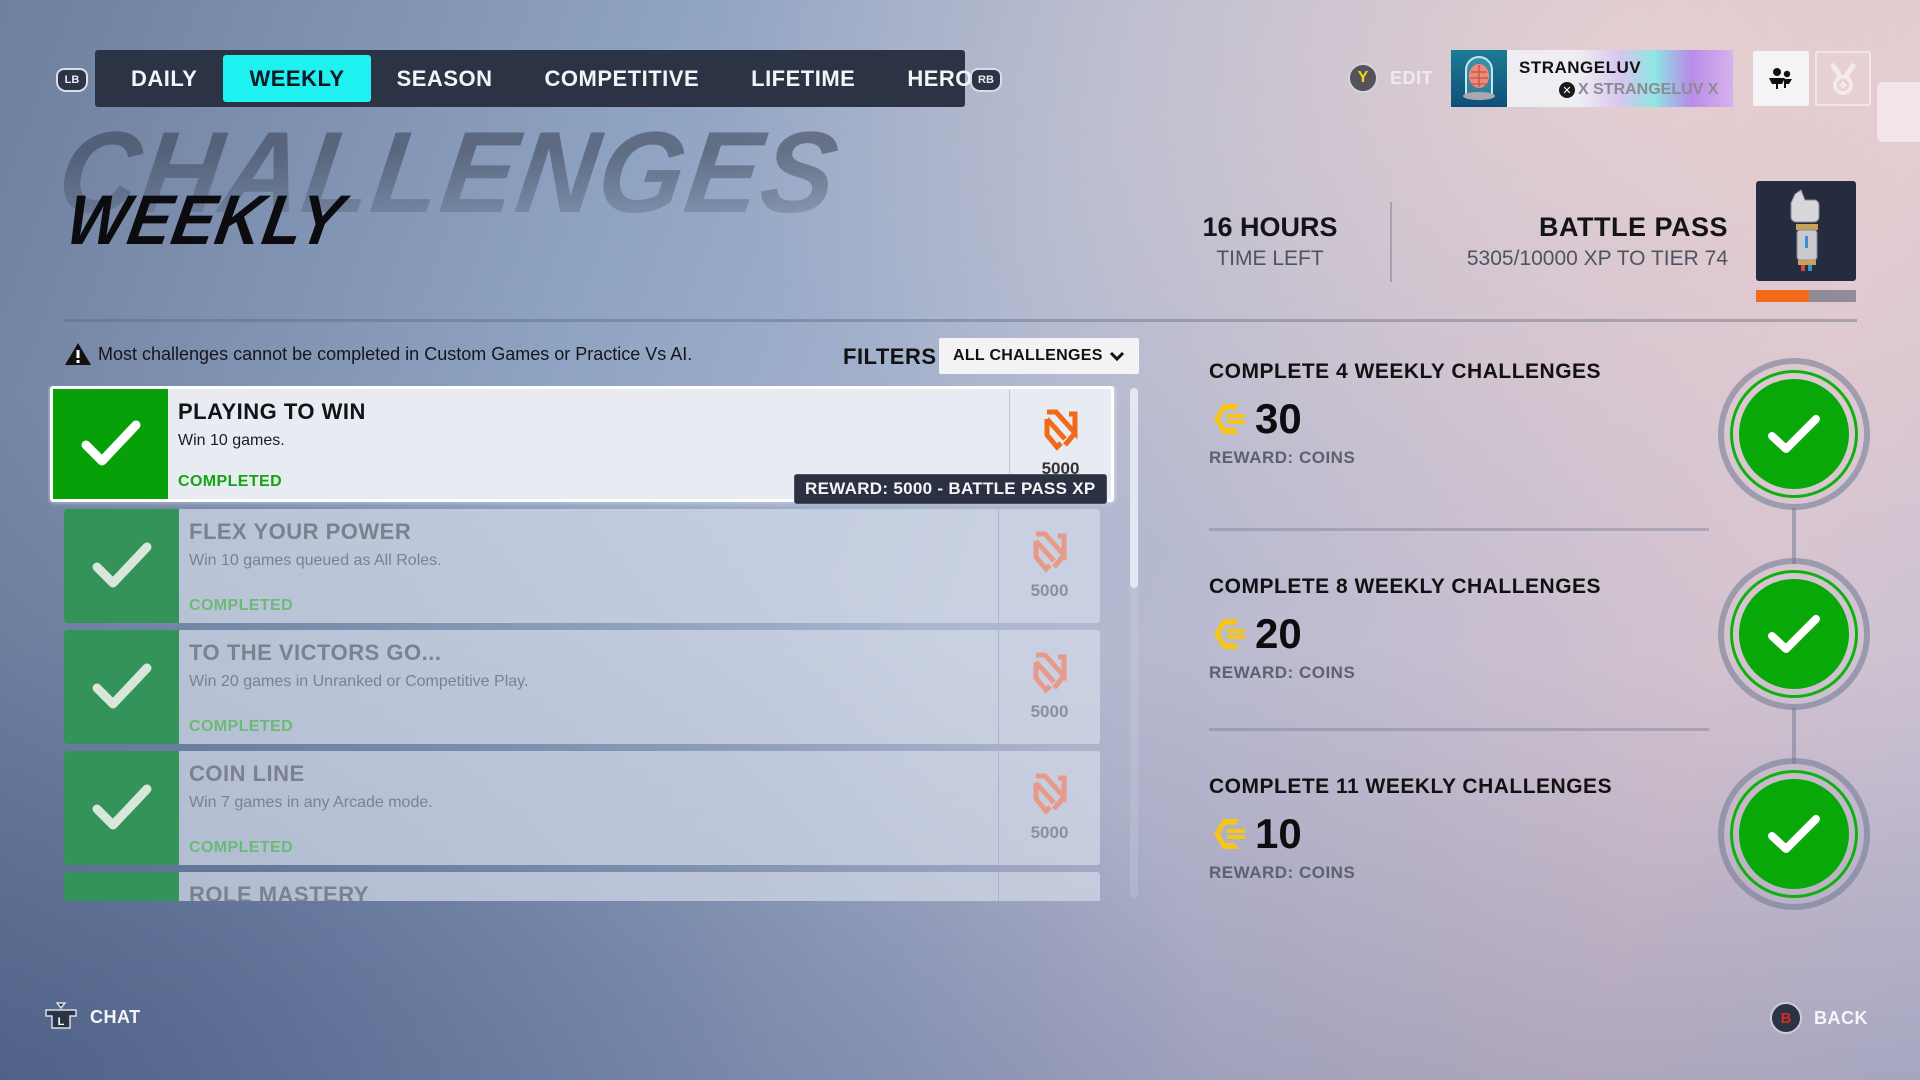 The height and width of the screenshot is (1080, 1920). What do you see at coordinates (1567, 90) in the screenshot?
I see `xbox-icon: ✕` at bounding box center [1567, 90].